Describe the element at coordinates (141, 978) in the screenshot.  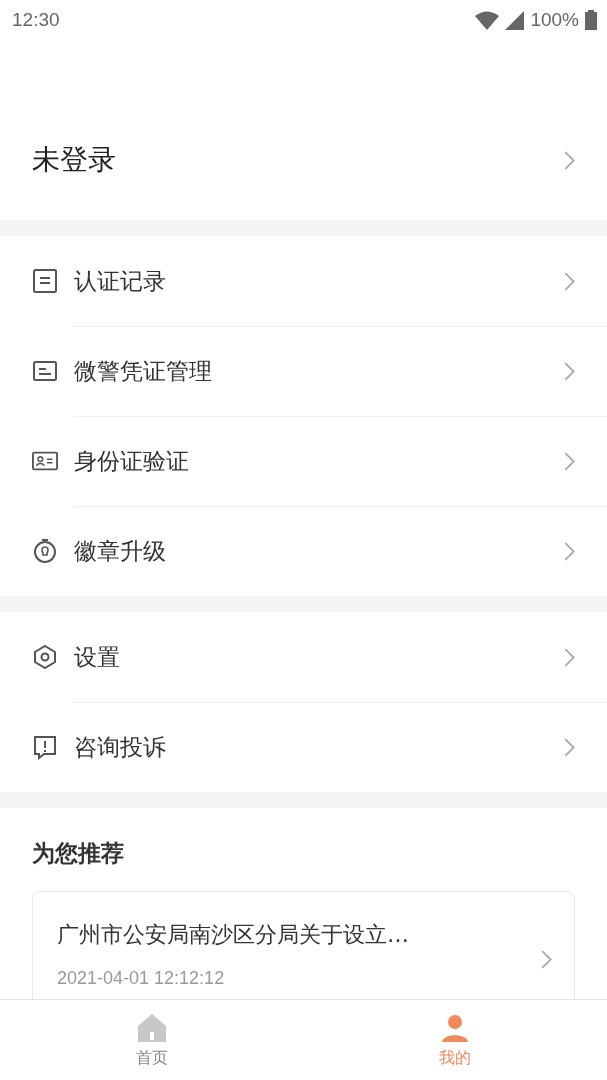
I see `article-time: 2021-04-01 12:12:12` at that location.